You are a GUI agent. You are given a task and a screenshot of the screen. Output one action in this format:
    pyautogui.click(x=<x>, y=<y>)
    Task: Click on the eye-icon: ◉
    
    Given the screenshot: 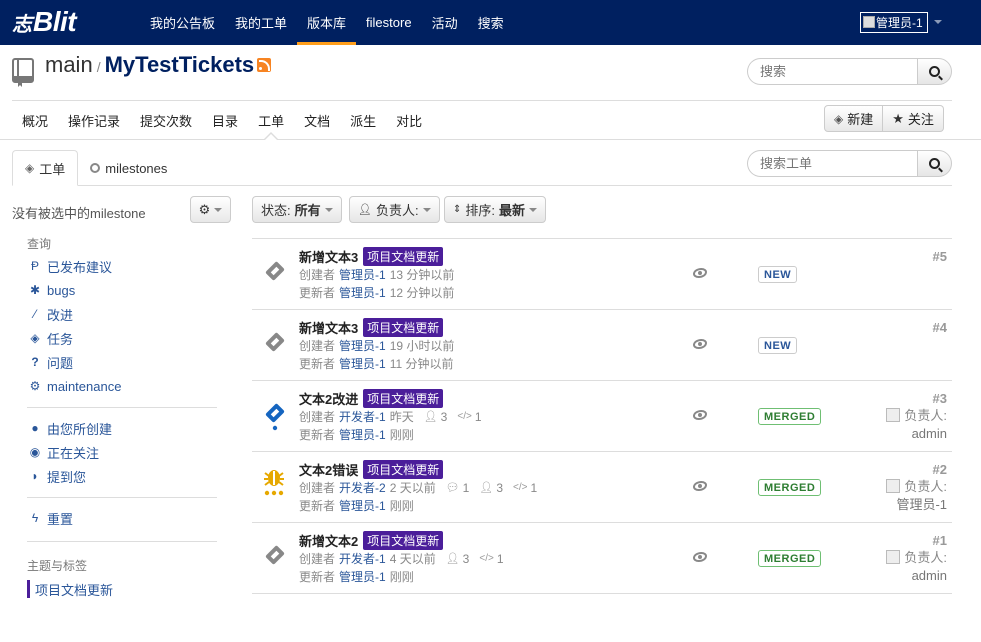 What is the action you would take?
    pyautogui.click(x=35, y=452)
    